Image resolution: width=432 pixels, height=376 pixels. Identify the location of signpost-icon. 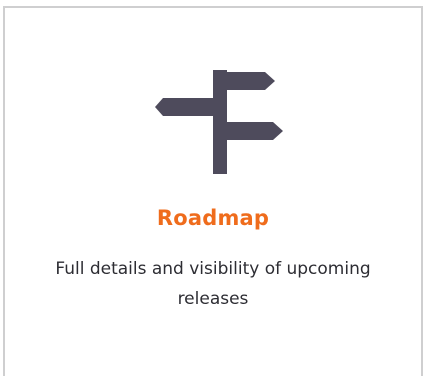
(220, 122).